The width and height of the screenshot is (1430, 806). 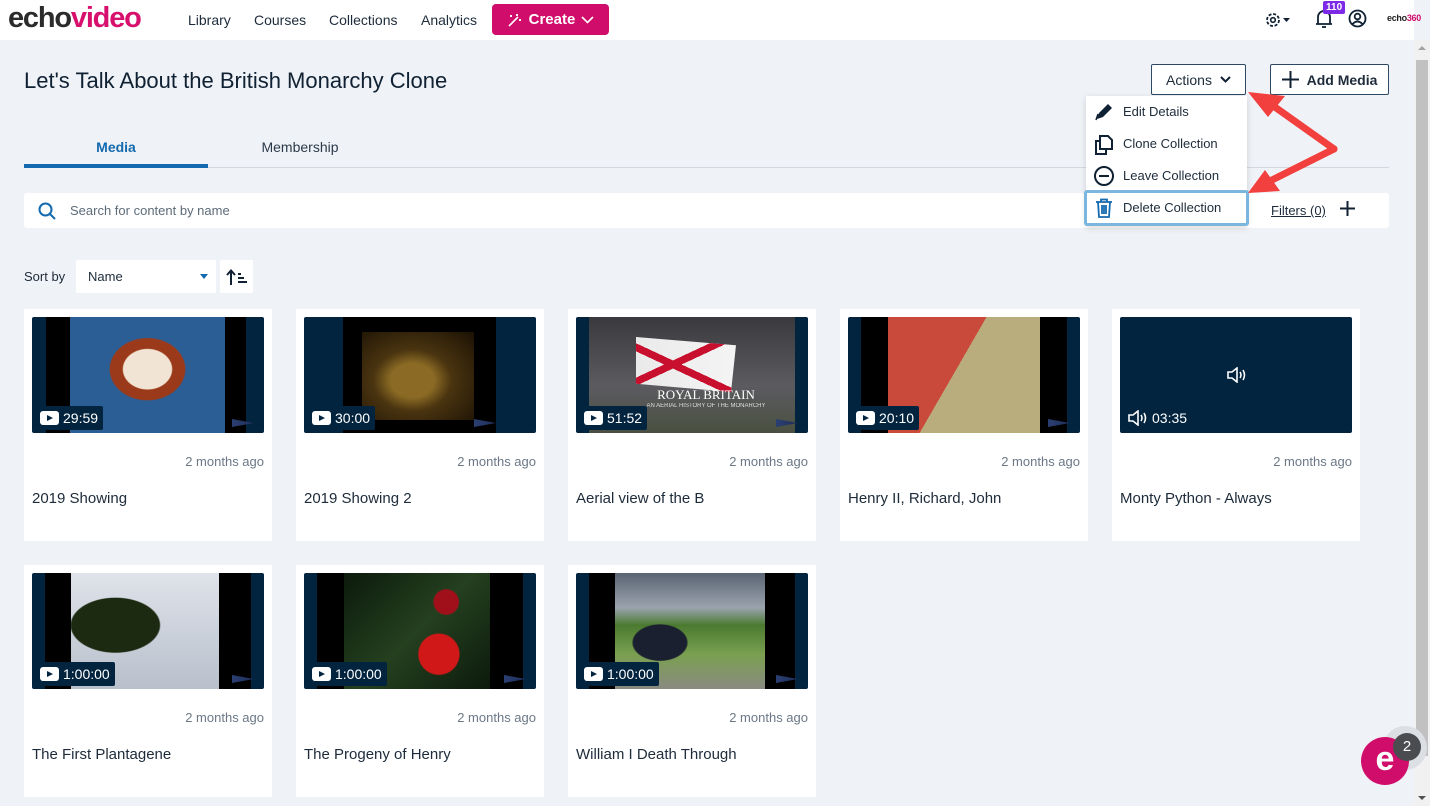 I want to click on scroll-up-arrow-icon, so click(x=1422, y=48).